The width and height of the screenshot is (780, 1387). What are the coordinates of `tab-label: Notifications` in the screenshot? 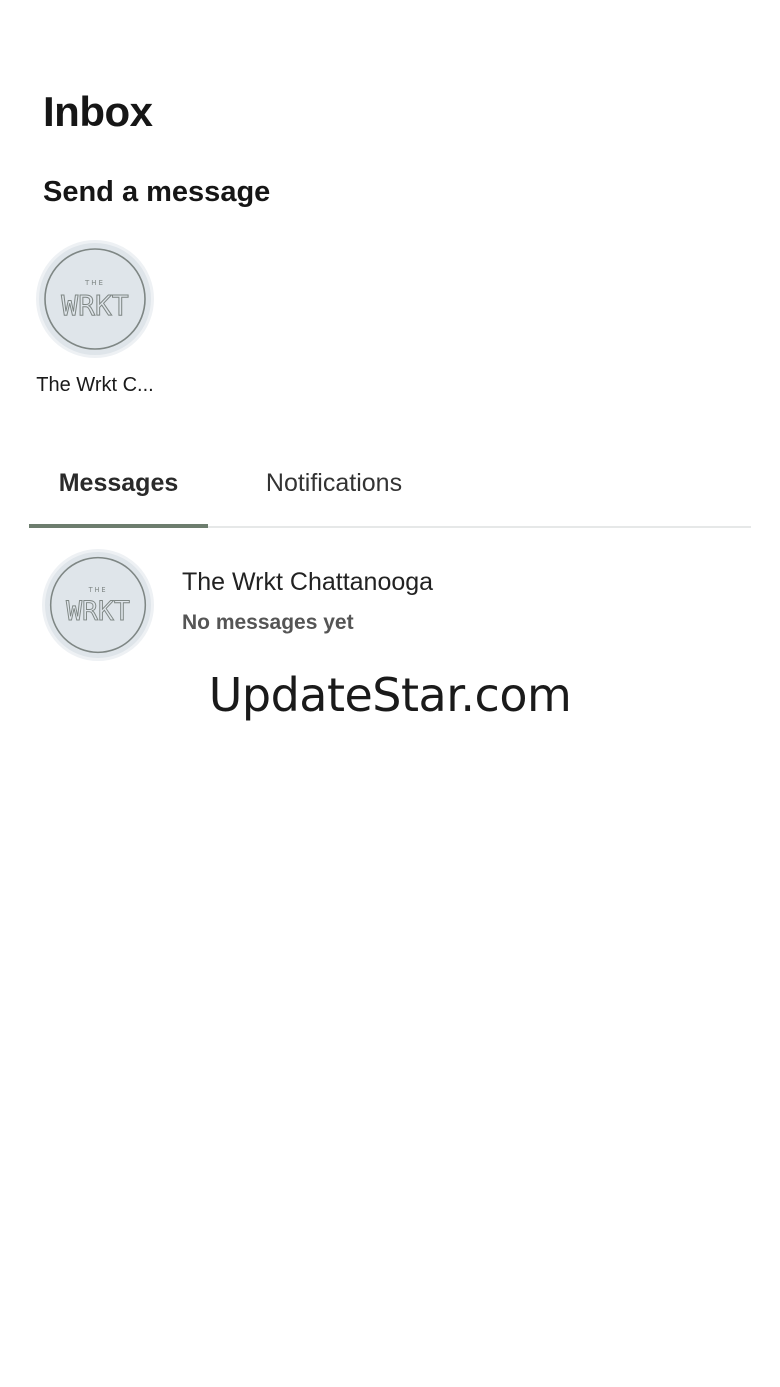 It's located at (334, 482).